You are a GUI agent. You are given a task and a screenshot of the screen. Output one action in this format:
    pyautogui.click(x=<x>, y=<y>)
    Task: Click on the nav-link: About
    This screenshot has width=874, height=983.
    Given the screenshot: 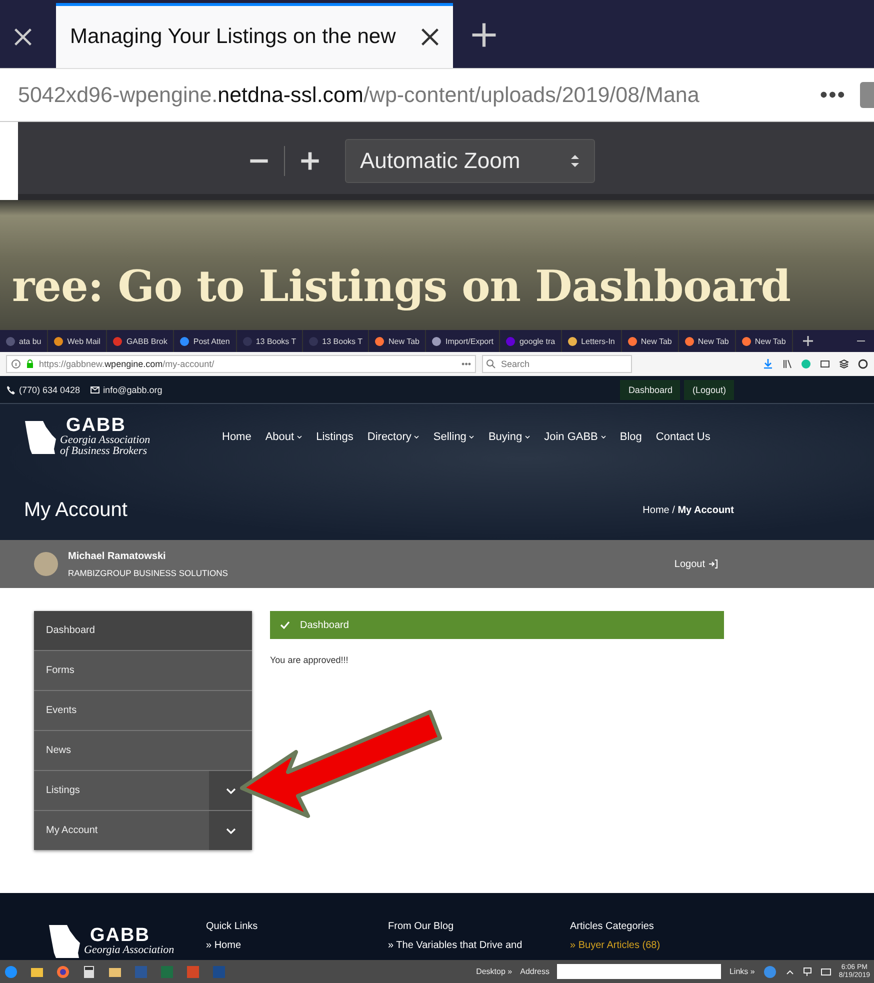 What is the action you would take?
    pyautogui.click(x=283, y=436)
    